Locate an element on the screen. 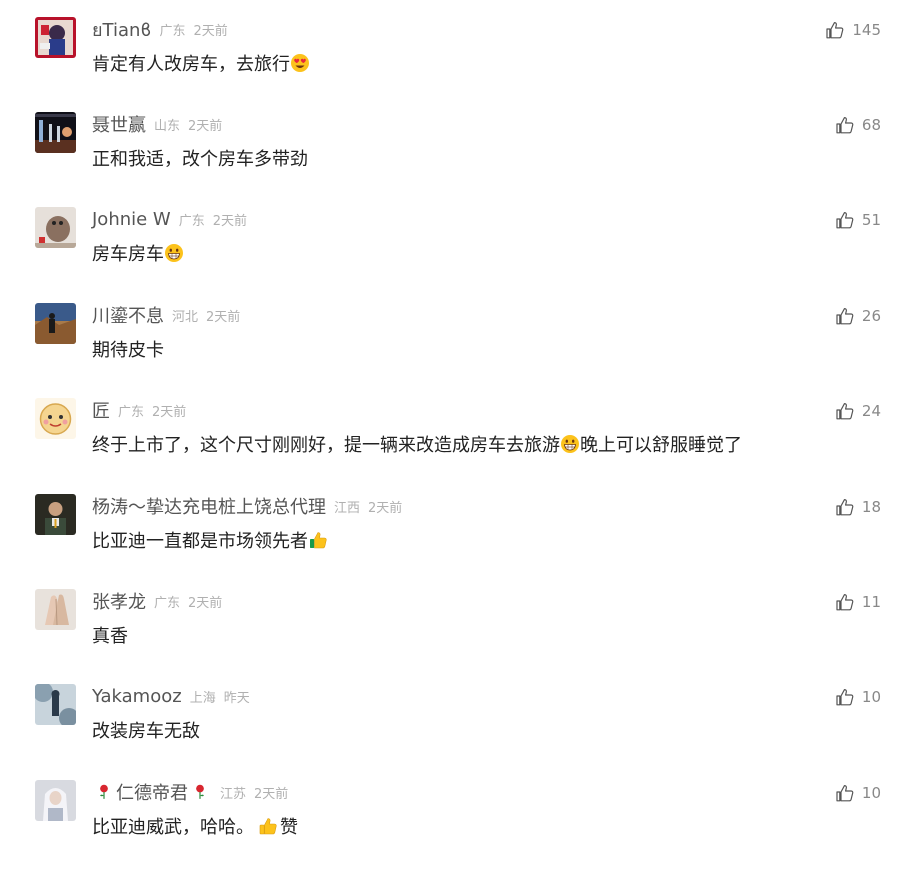 This screenshot has width=911, height=875. comment-meta: Yakamooz 上海 昨天 is located at coordinates (171, 696).